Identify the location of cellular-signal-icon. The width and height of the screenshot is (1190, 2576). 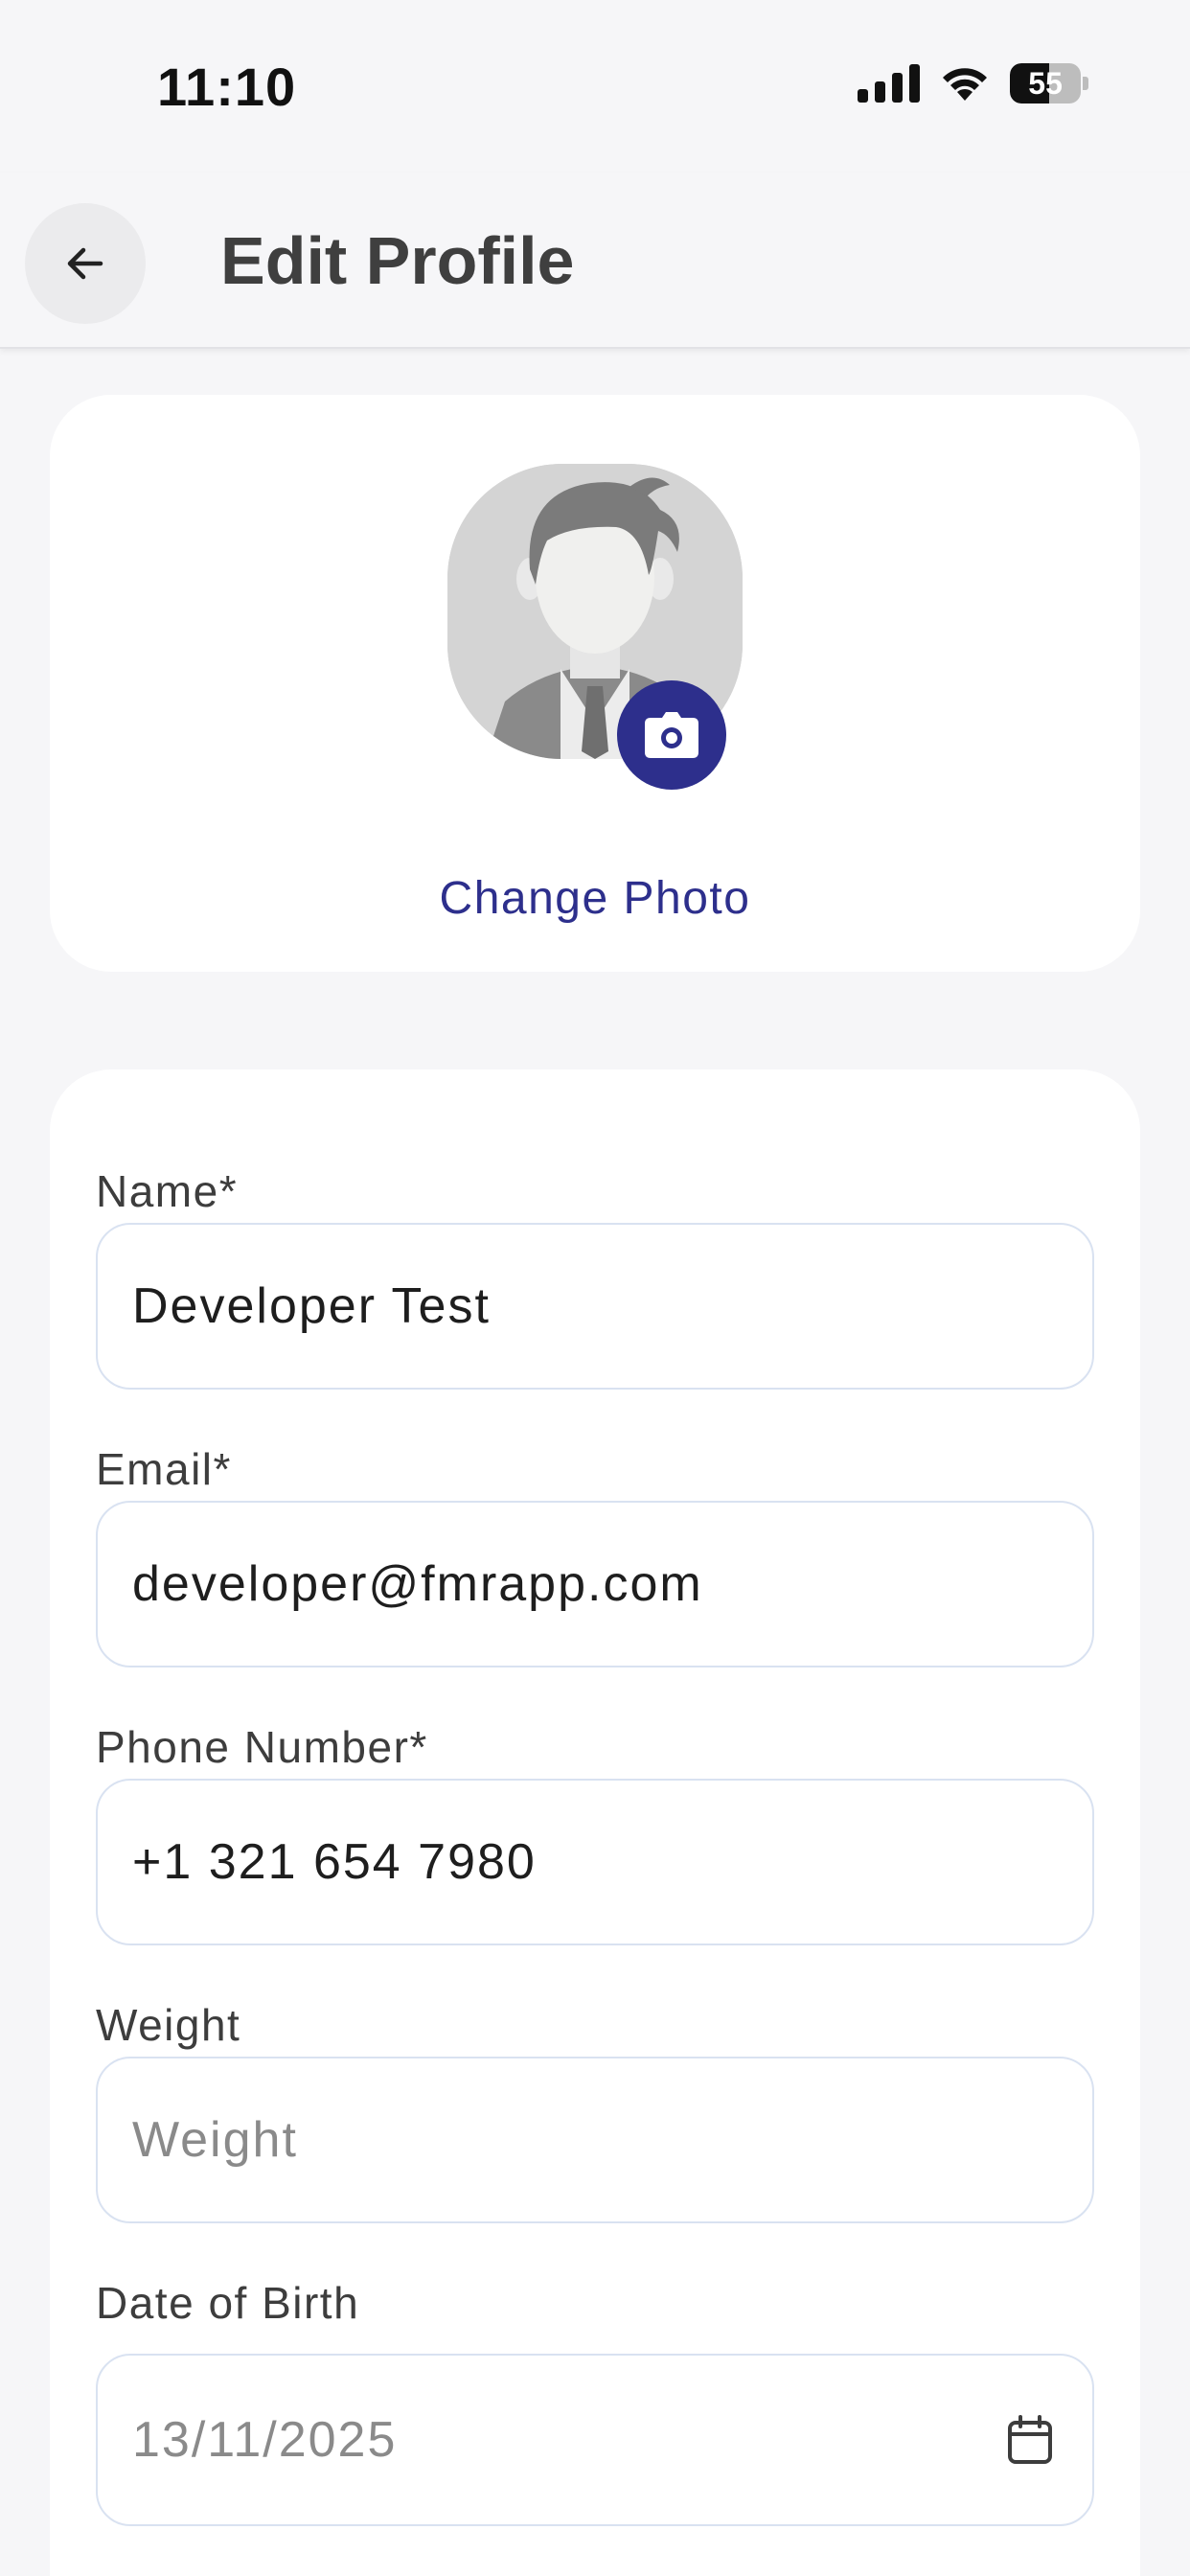
(889, 83).